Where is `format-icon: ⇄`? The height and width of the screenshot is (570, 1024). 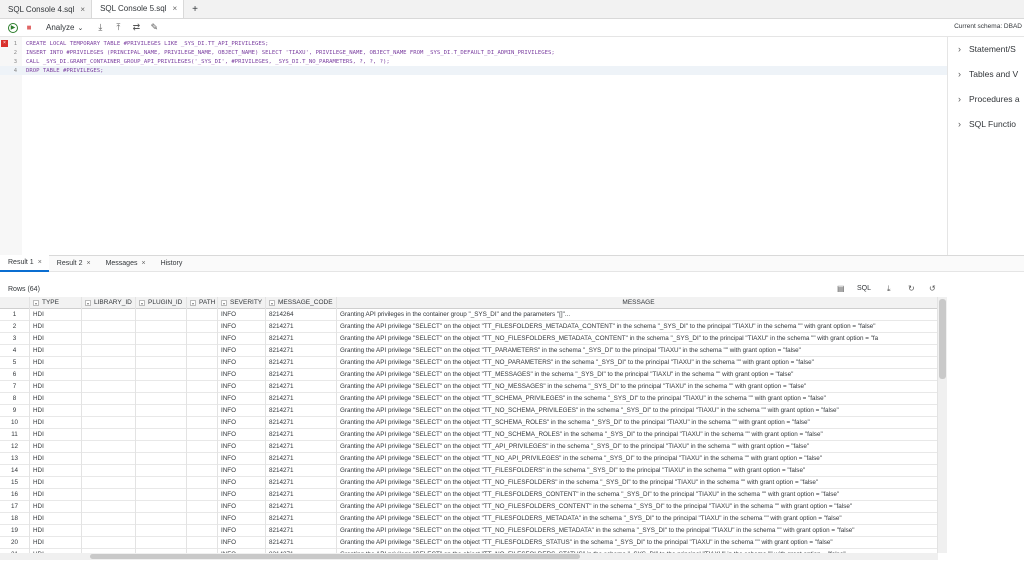
format-icon: ⇄ is located at coordinates (136, 28).